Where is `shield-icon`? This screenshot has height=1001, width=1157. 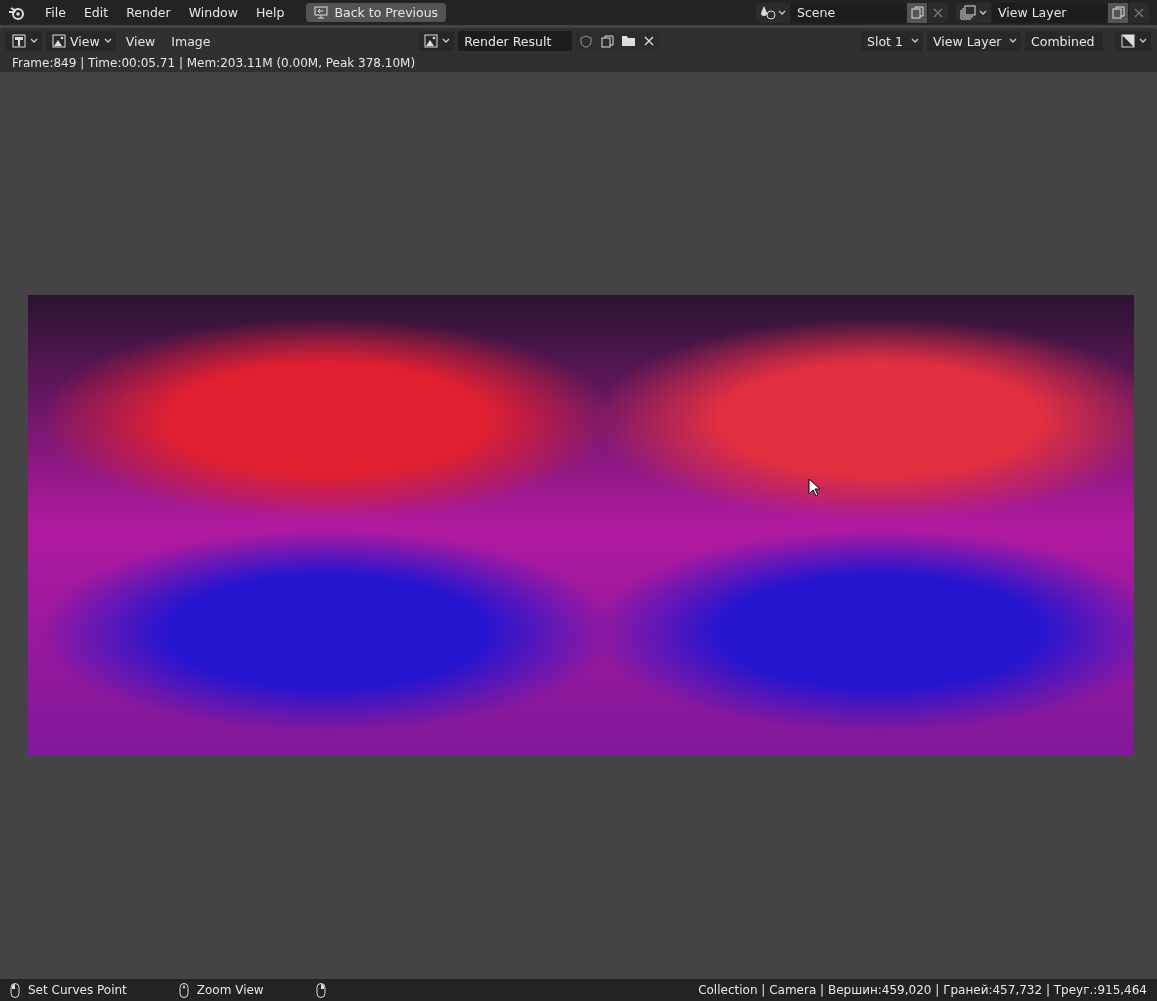
shield-icon is located at coordinates (586, 41).